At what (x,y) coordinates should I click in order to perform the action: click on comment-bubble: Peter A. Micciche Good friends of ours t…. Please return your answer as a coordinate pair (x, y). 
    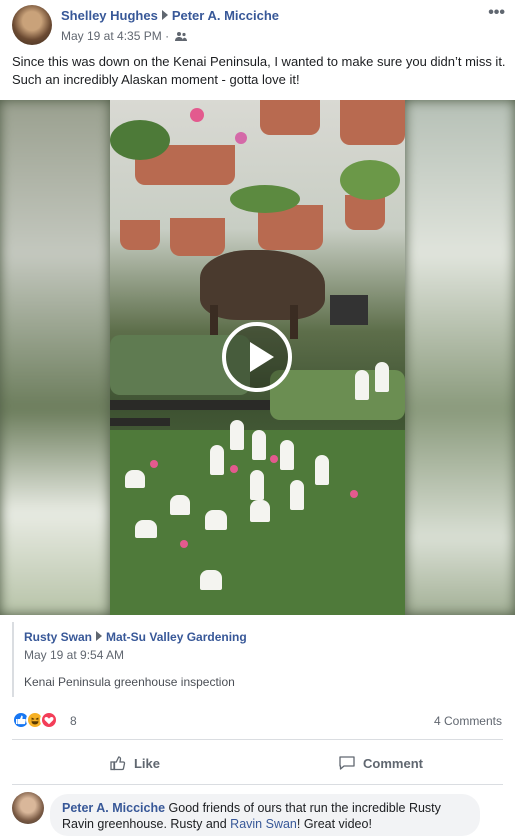
    Looking at the image, I should click on (265, 815).